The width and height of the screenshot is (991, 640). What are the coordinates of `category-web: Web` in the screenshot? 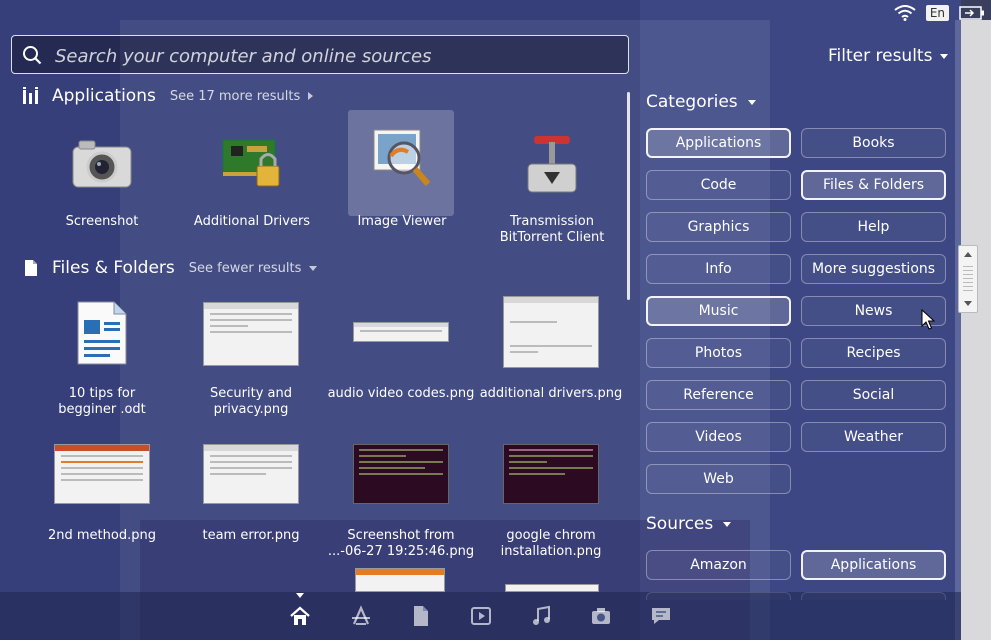 It's located at (718, 479).